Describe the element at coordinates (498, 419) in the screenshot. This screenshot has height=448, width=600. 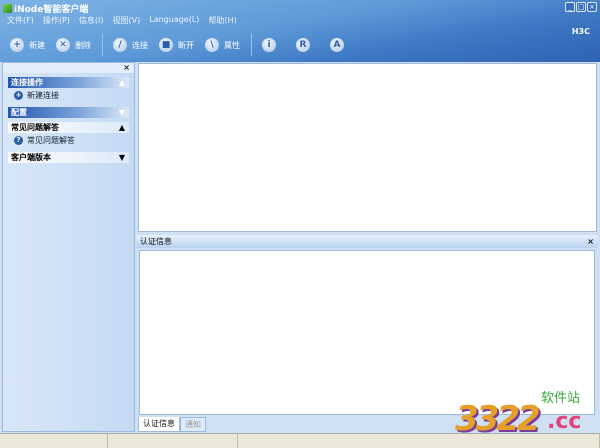
I see `watermark-number: 3322` at that location.